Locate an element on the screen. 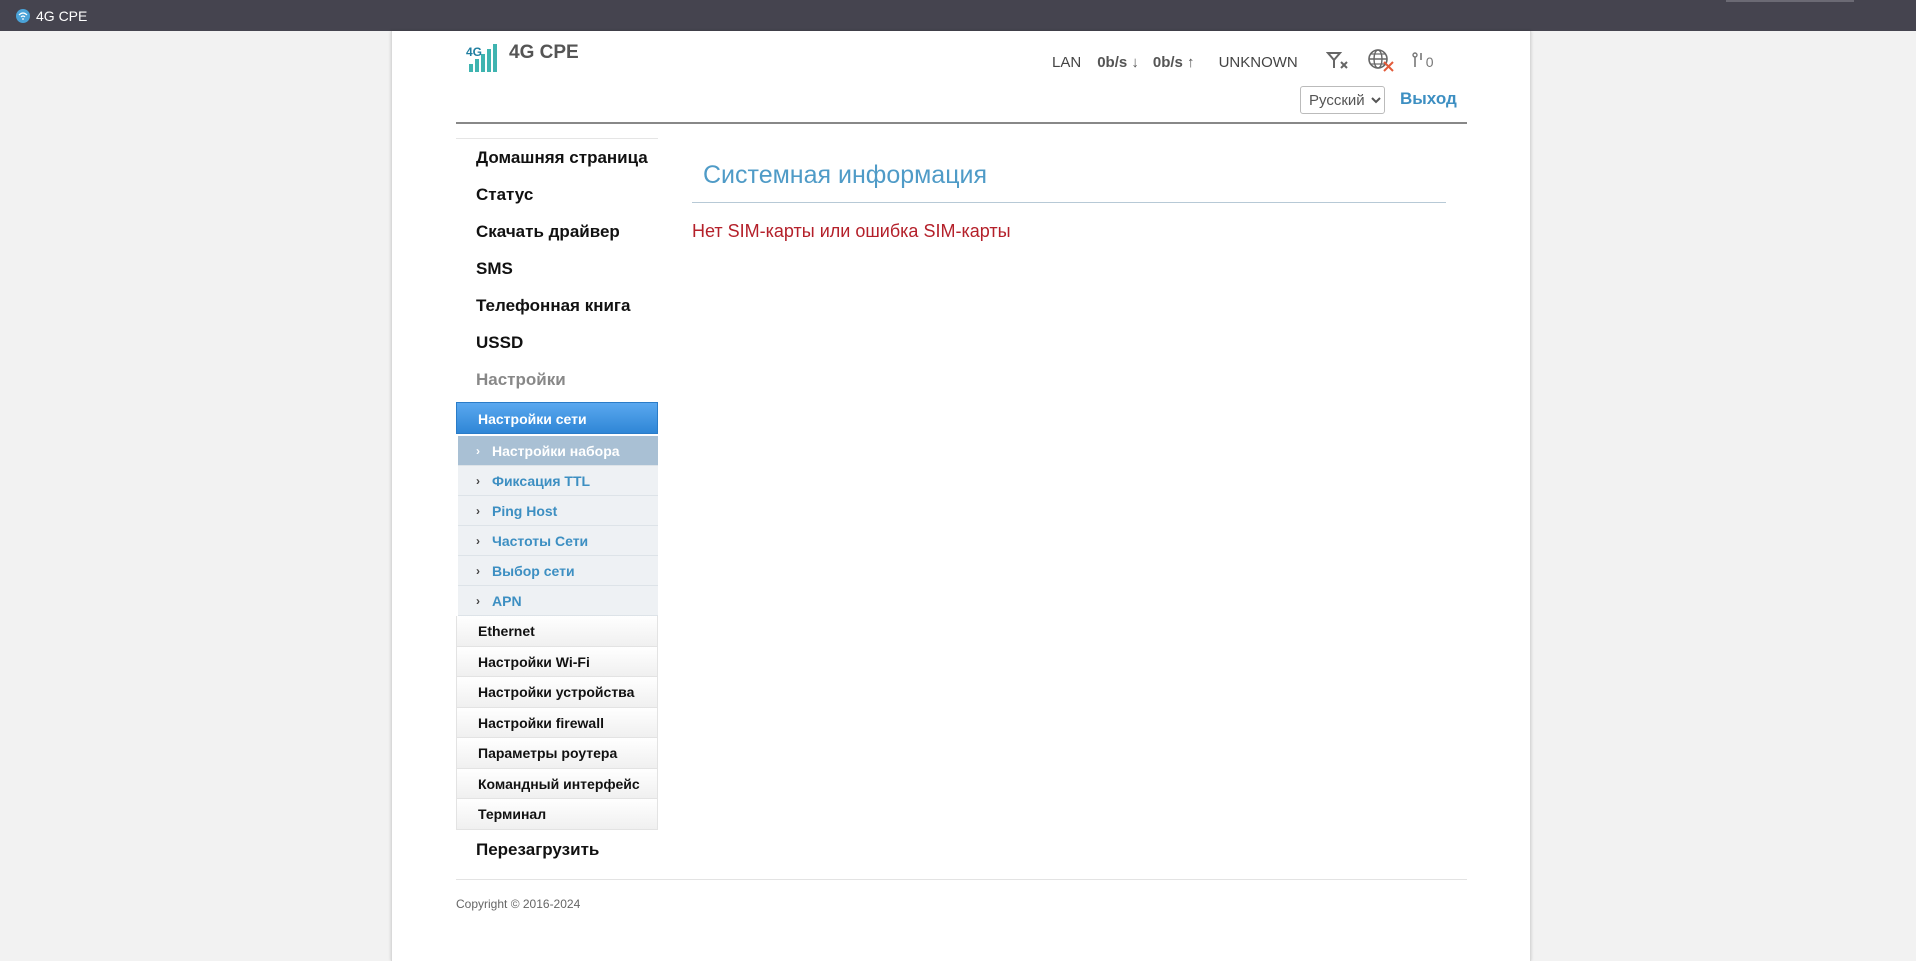 This screenshot has height=961, width=1916. sidebar-item-network-settings: Настройки сети is located at coordinates (557, 418).